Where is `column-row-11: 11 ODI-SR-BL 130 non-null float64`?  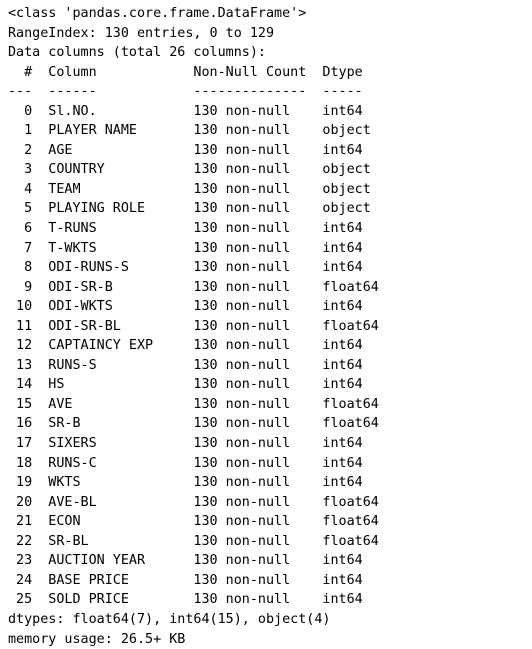 column-row-11: 11 ODI-SR-BL 130 non-null float64 is located at coordinates (270, 327).